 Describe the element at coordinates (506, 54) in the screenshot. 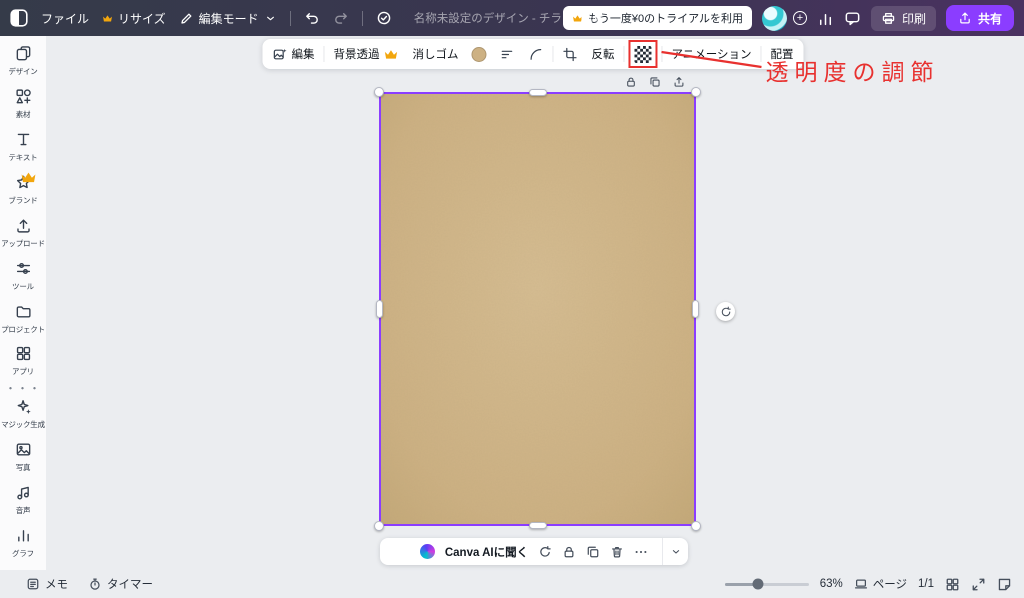

I see `adjust-button` at that location.